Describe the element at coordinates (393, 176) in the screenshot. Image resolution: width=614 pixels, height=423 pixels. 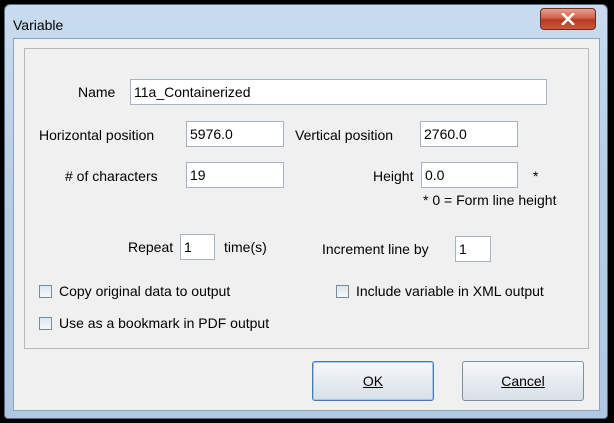
I see `height-label: Height` at that location.